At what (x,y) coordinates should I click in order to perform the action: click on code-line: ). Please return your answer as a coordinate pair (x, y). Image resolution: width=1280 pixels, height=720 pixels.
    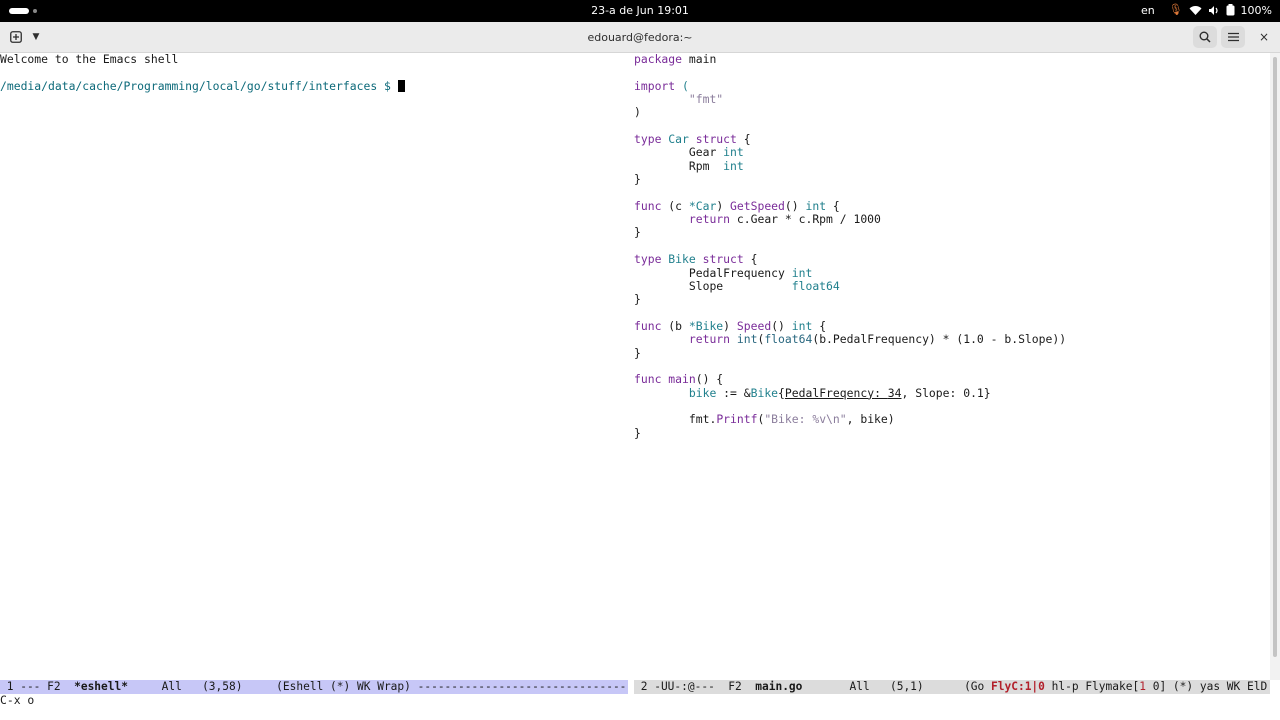
    Looking at the image, I should click on (637, 112).